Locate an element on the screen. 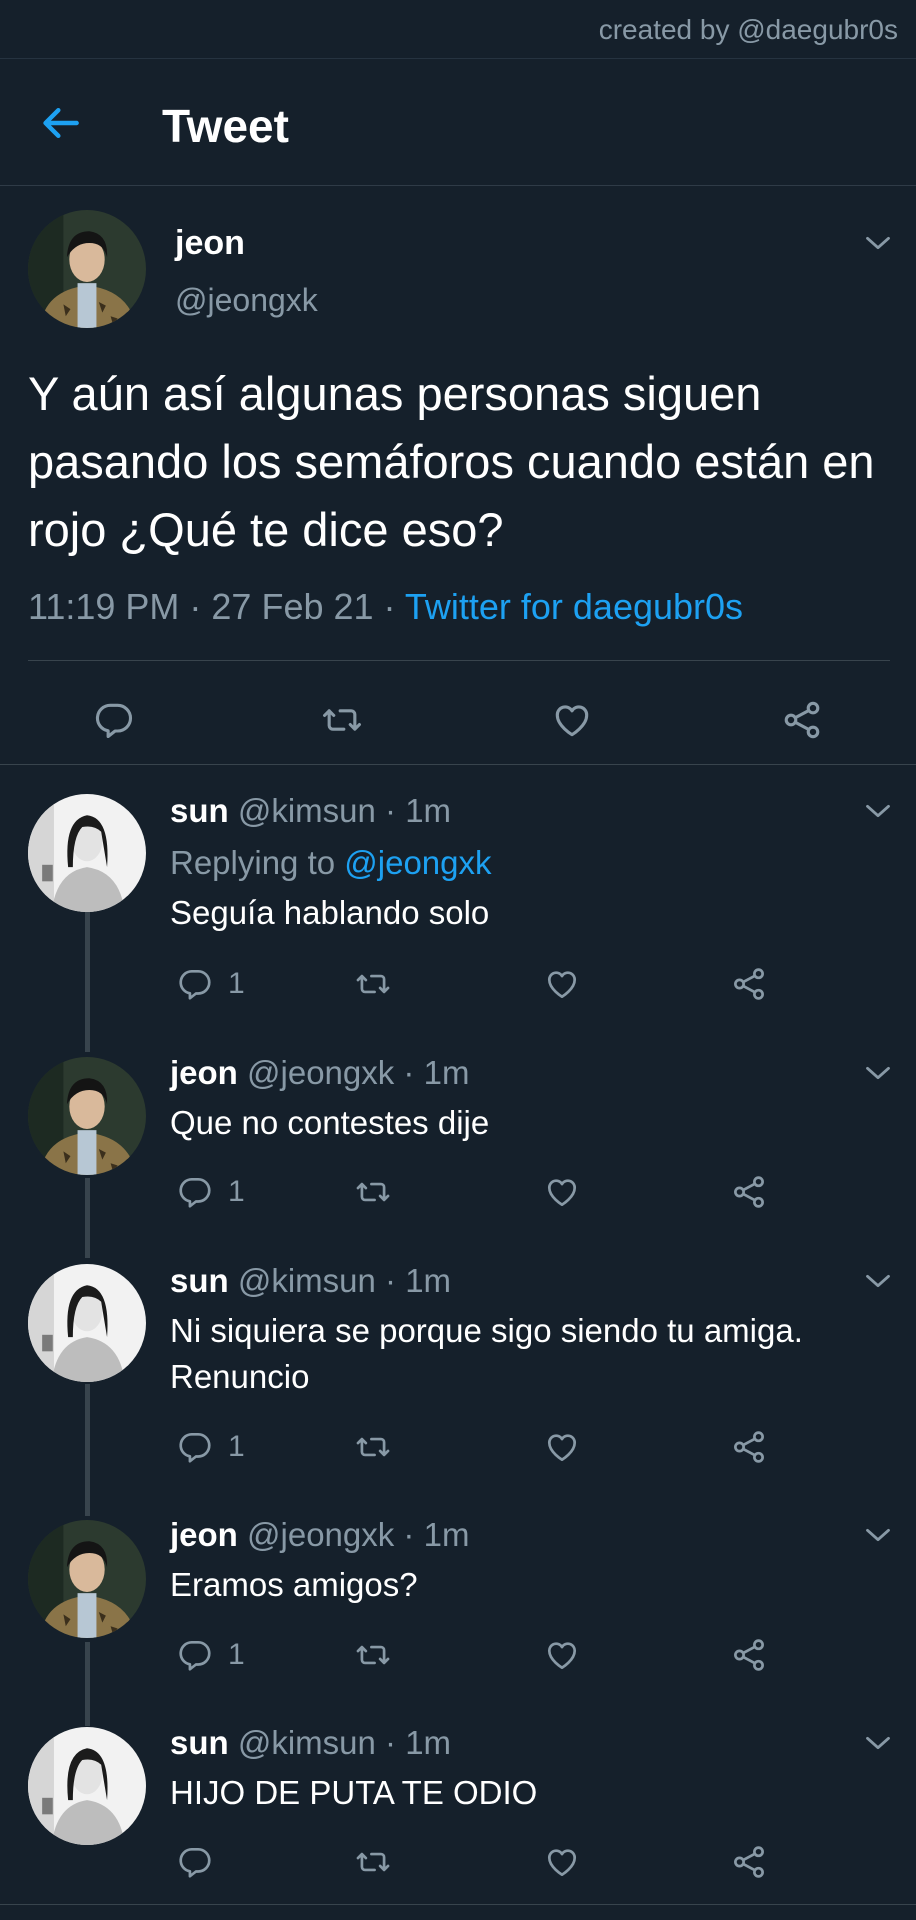 The width and height of the screenshot is (916, 1920). watermark: created by @daegubr0s is located at coordinates (748, 29).